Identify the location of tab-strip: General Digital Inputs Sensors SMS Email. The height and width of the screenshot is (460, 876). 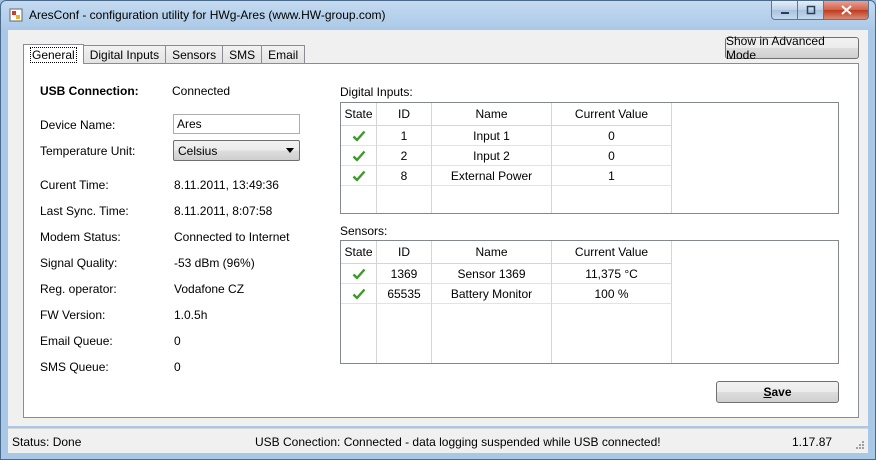
(164, 53).